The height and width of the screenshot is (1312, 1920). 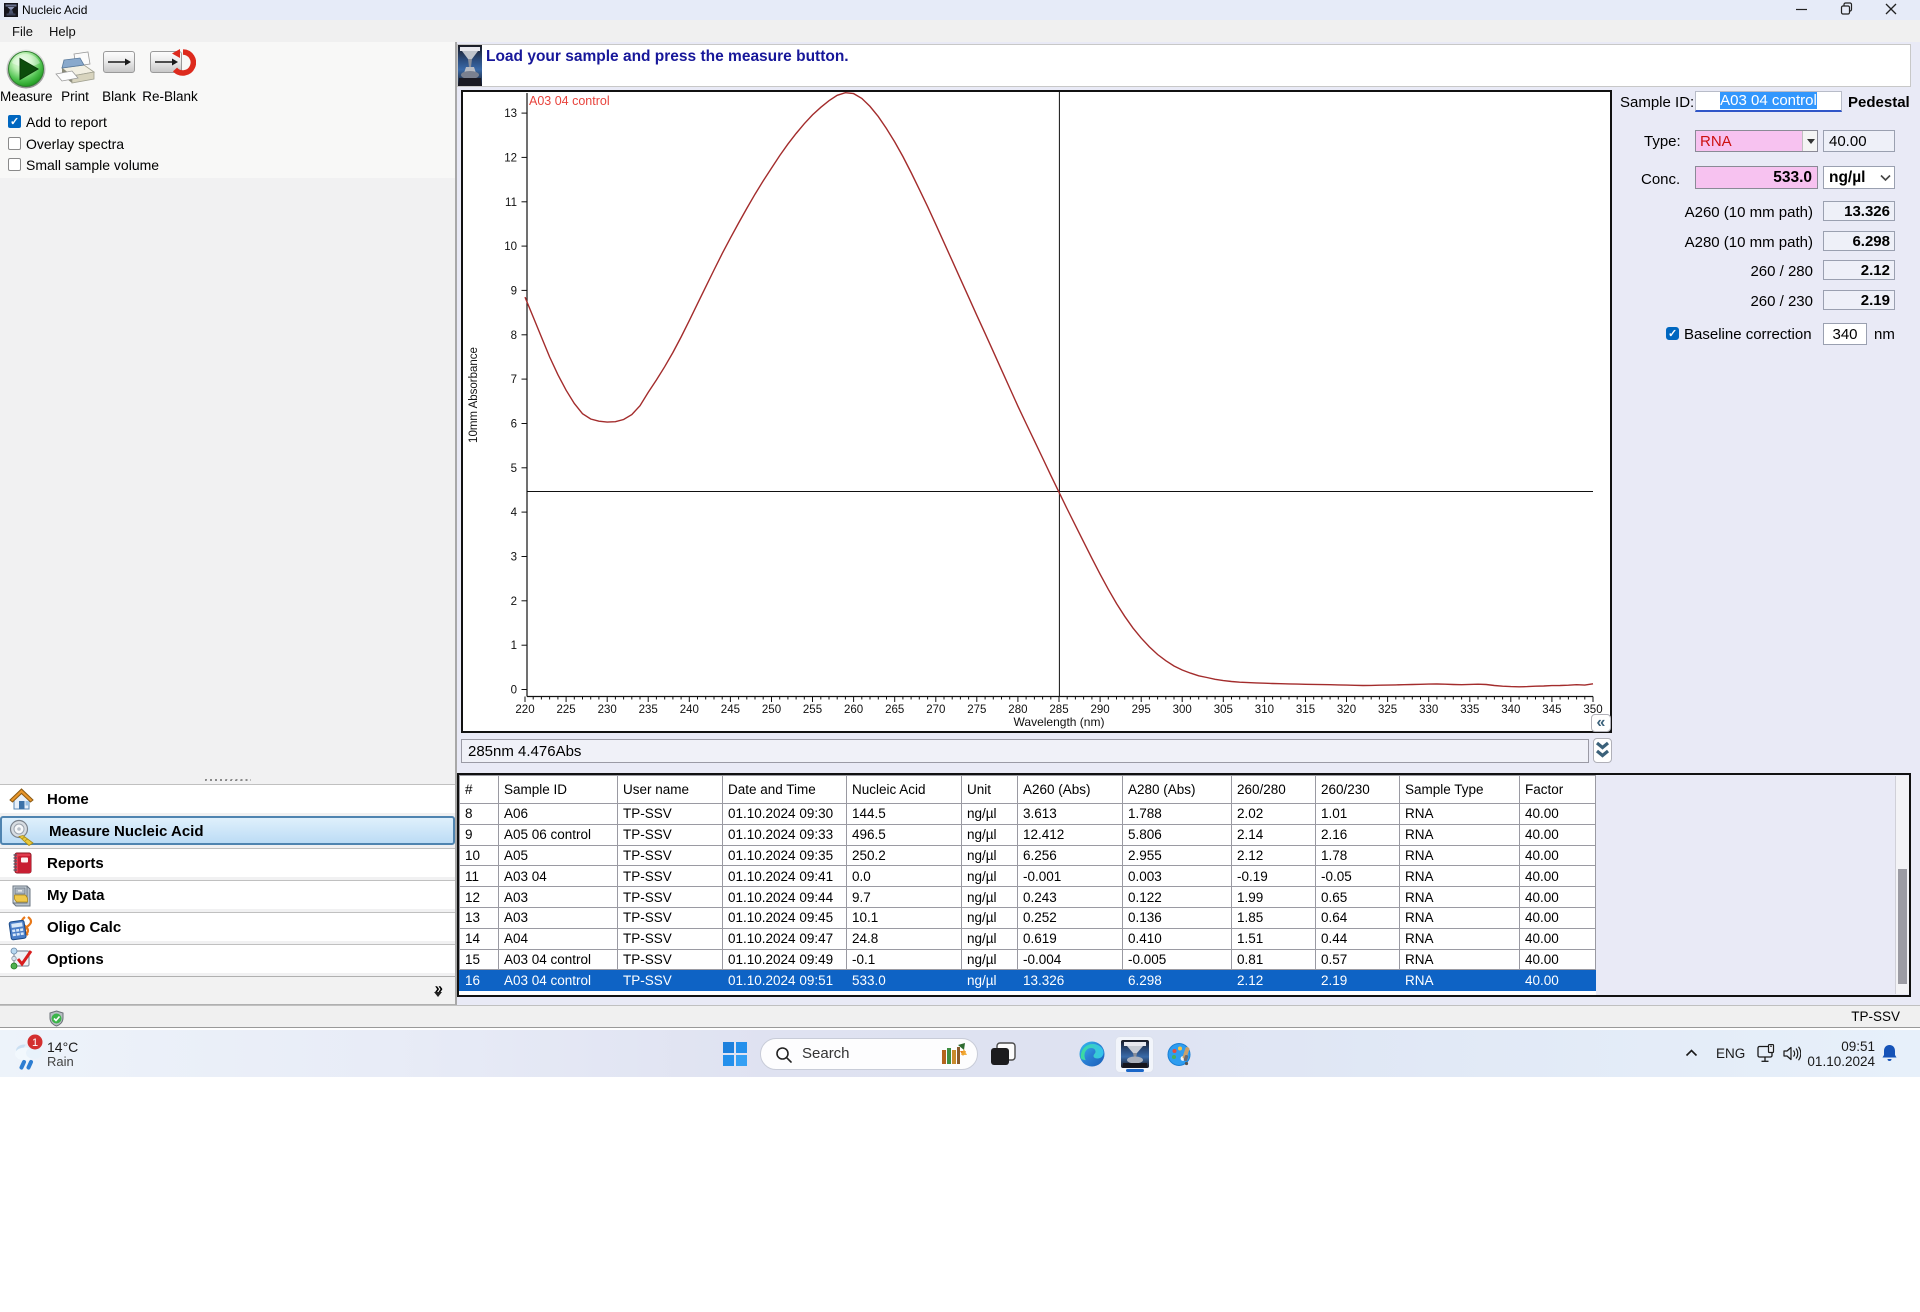 What do you see at coordinates (1264, 710) in the screenshot?
I see `svg-text: 310` at bounding box center [1264, 710].